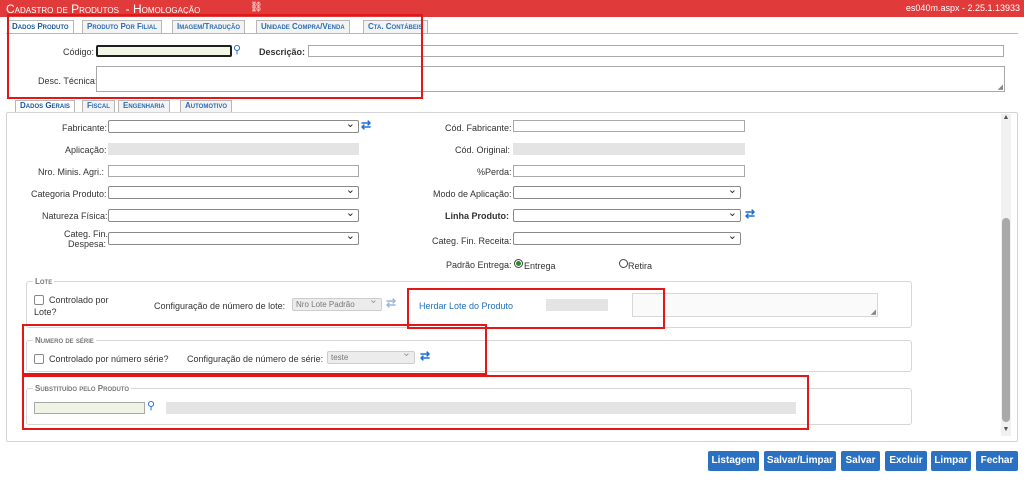 This screenshot has height=482, width=1024. I want to click on controlado-lote-label-2: Lote?, so click(45, 312).